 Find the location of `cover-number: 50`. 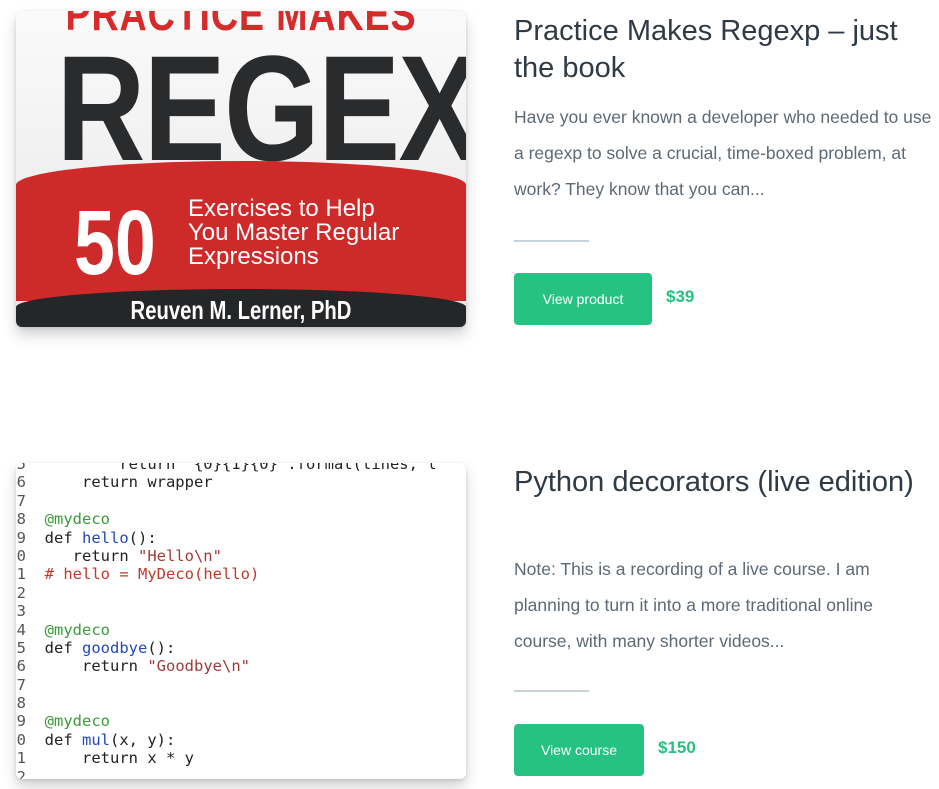

cover-number: 50 is located at coordinates (115, 243).